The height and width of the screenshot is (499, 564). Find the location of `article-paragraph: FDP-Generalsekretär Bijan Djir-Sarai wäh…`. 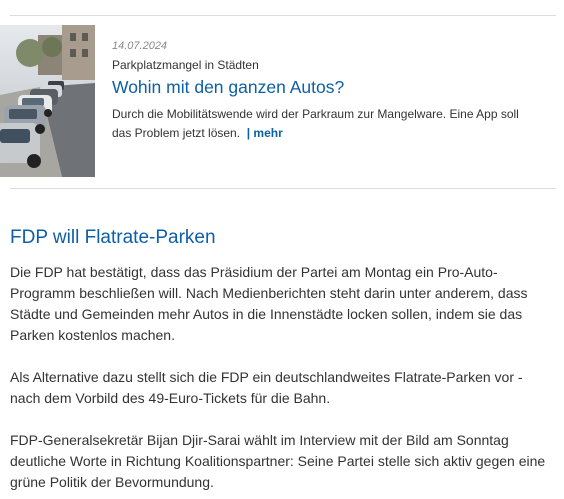

article-paragraph: FDP-Generalsekretär Bijan Djir-Sarai wäh… is located at coordinates (278, 461).